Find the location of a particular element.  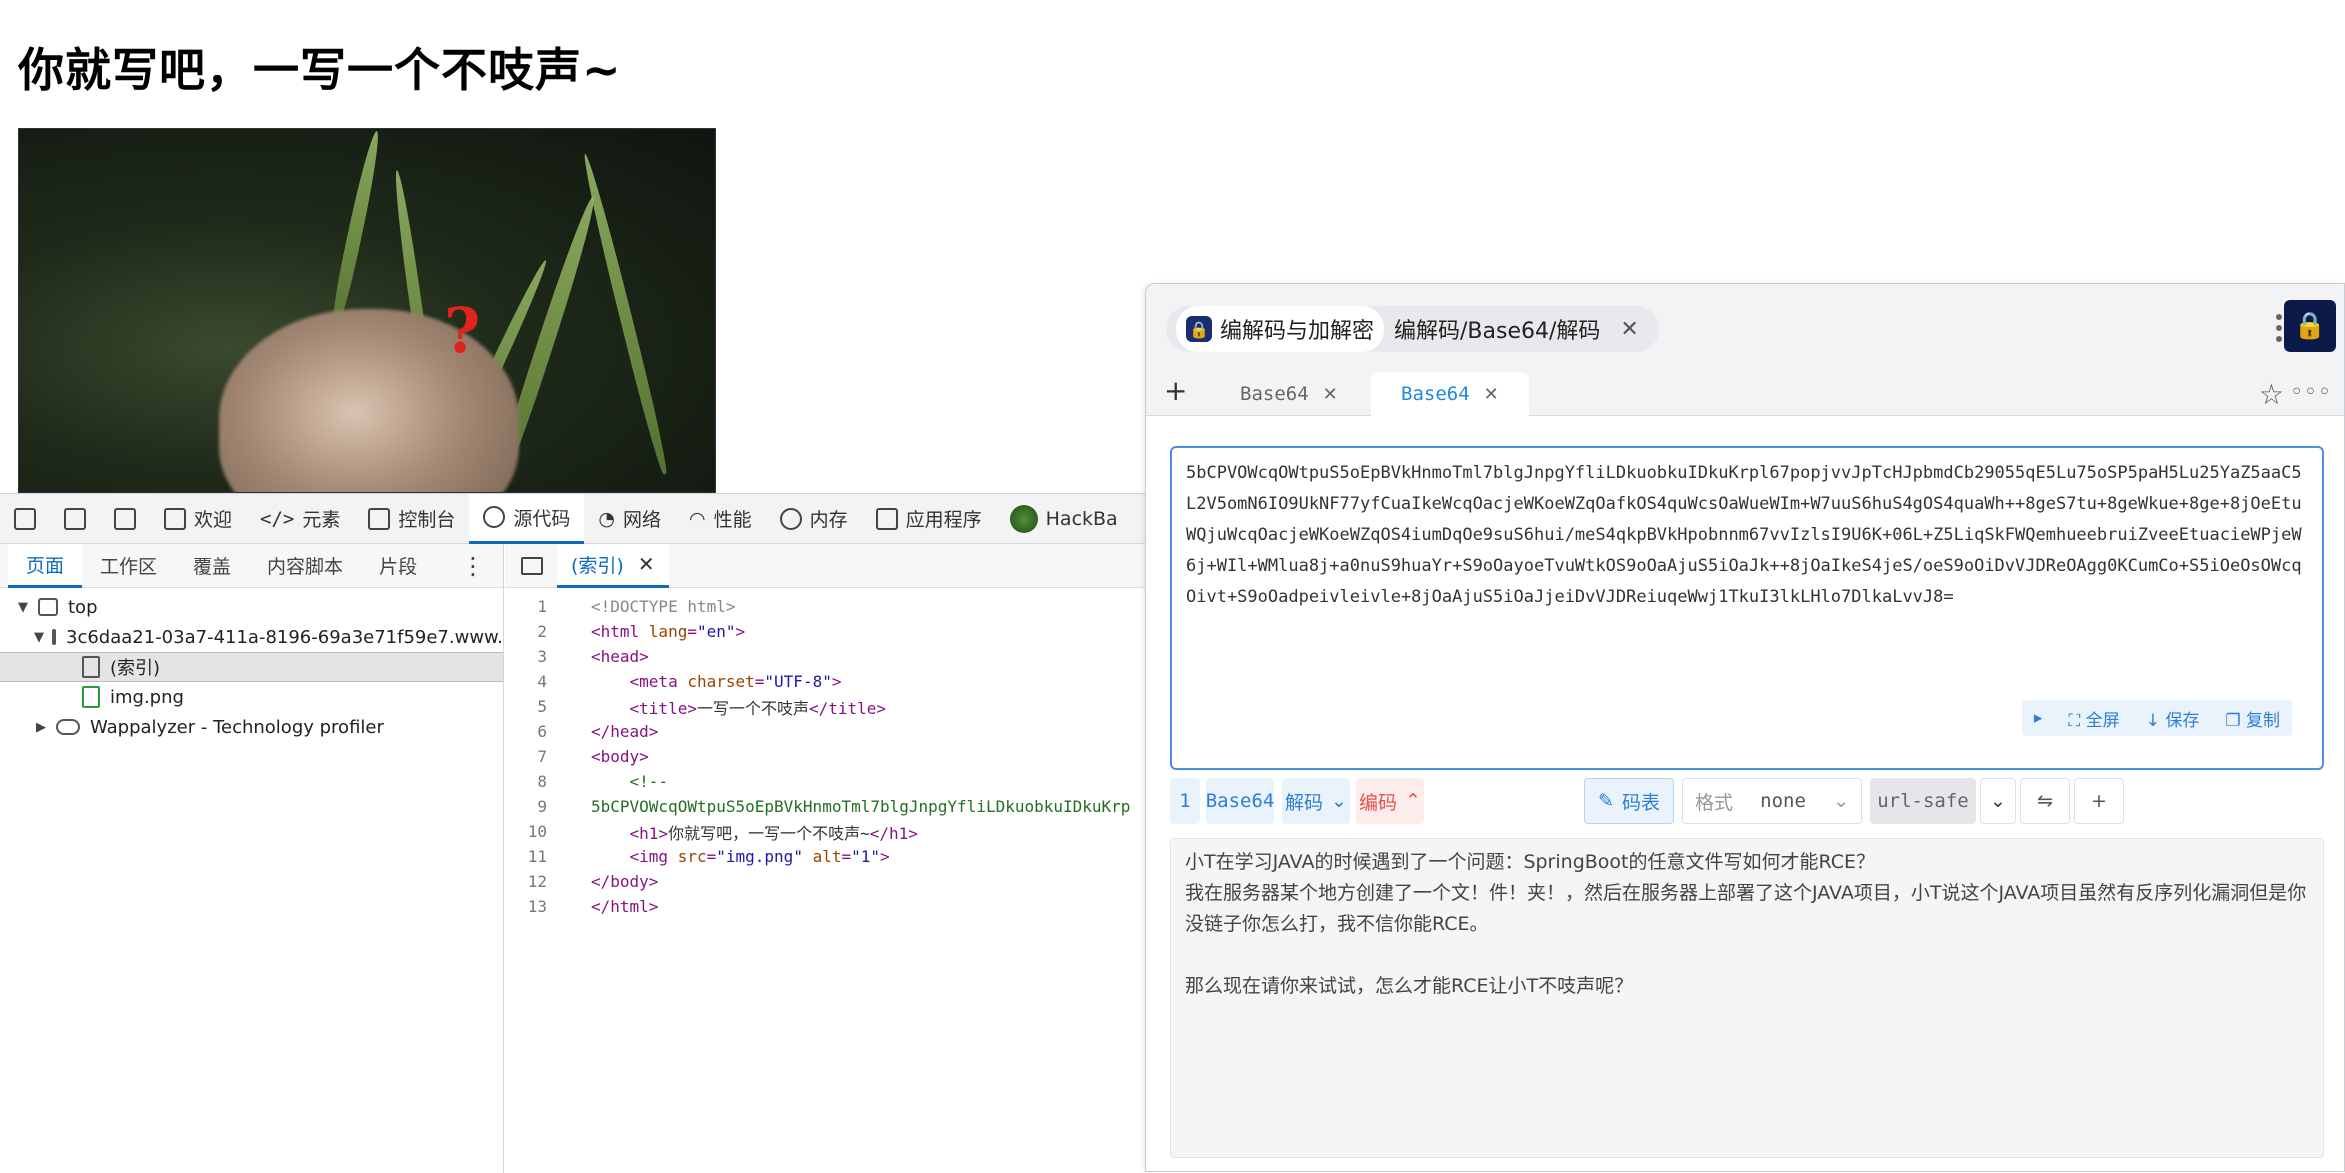

save-button: ↓ 保存 is located at coordinates (2173, 718).